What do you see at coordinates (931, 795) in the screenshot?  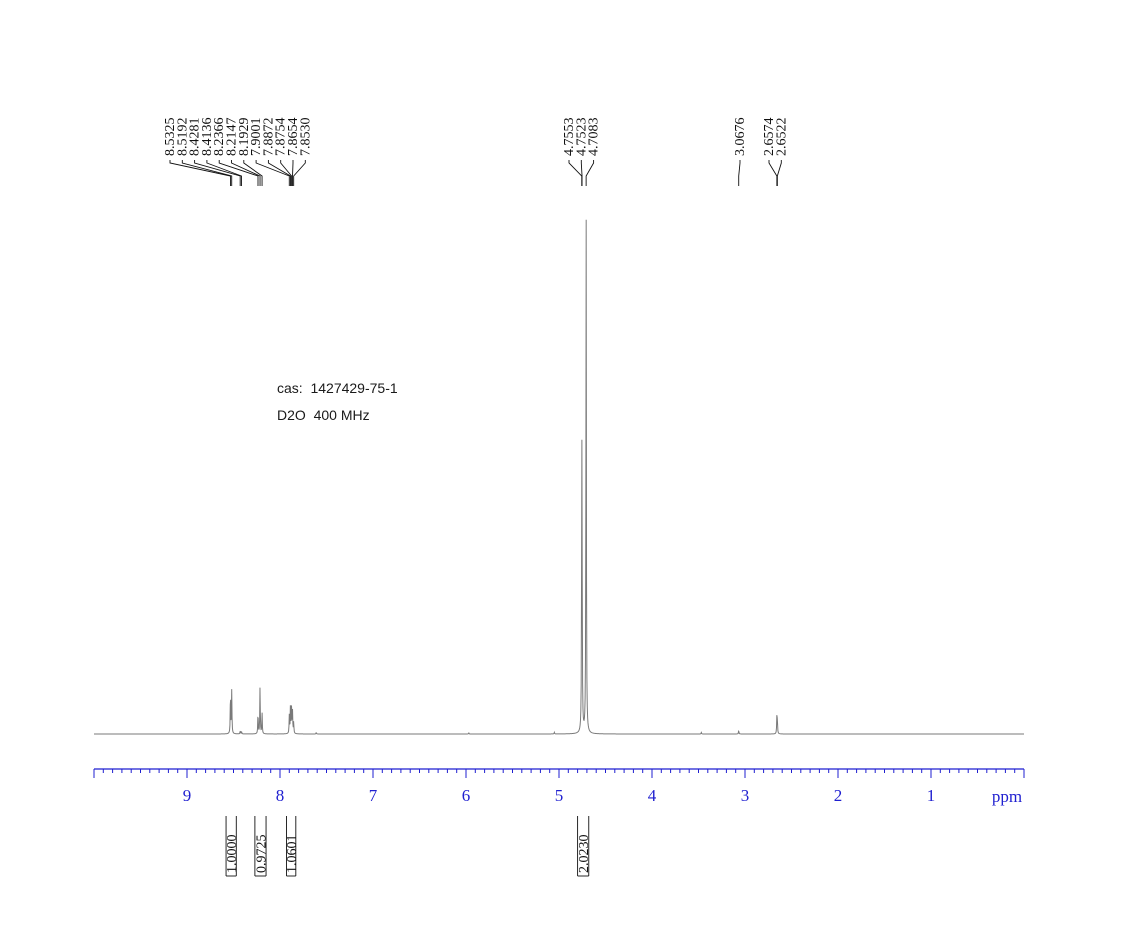 I see `x-tick-label: 1` at bounding box center [931, 795].